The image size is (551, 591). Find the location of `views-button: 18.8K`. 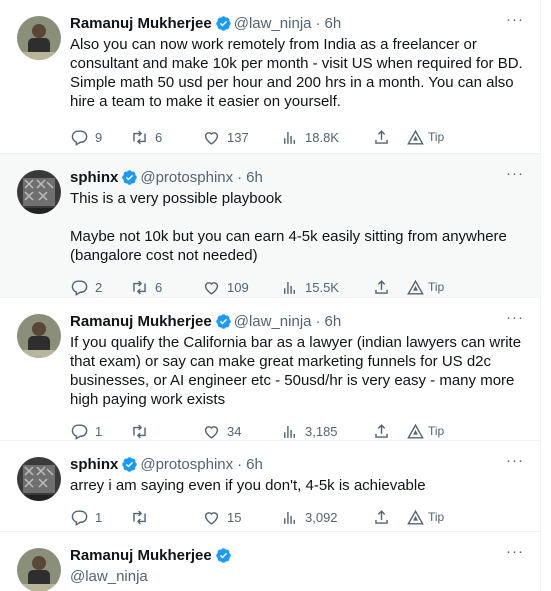

views-button: 18.8K is located at coordinates (326, 137).